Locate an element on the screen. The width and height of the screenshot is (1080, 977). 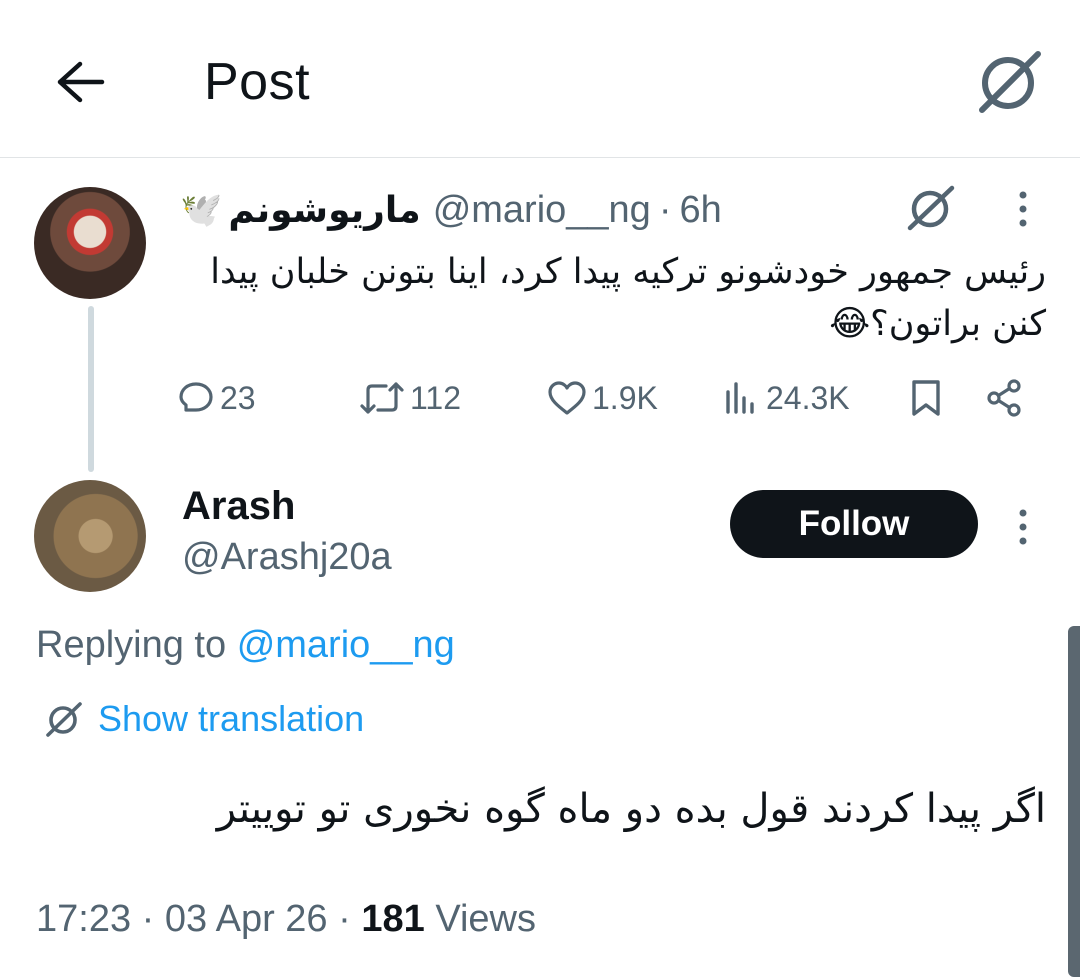
repost-icon is located at coordinates (382, 398).